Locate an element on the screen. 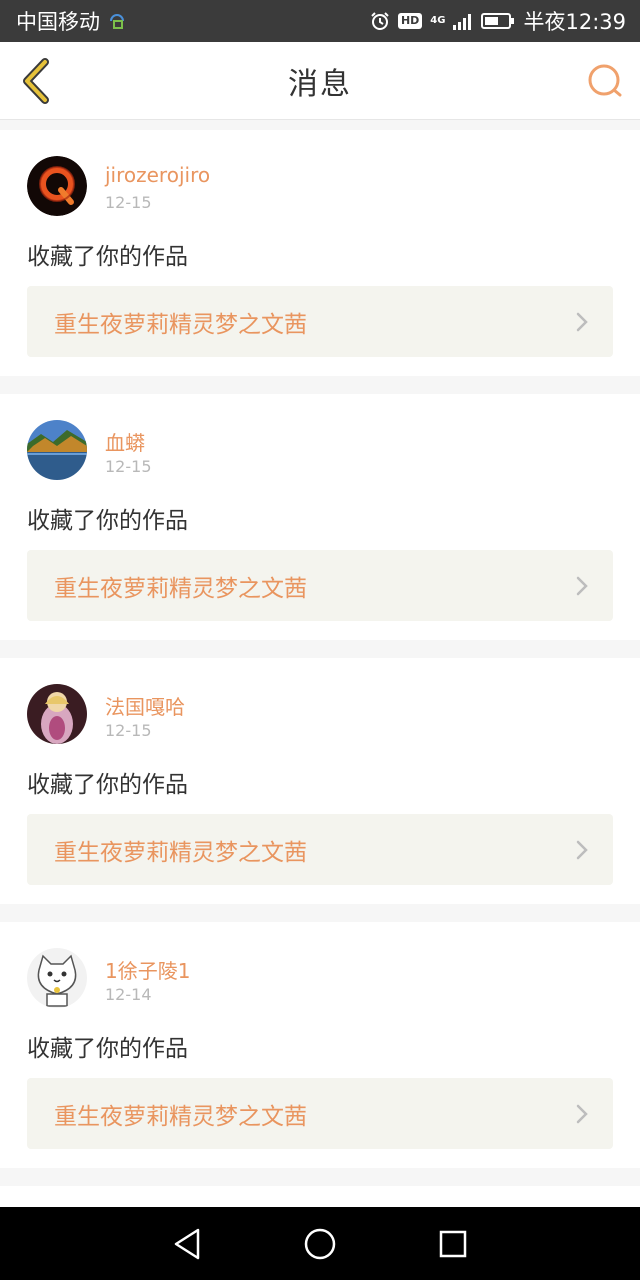 Image resolution: width=640 pixels, height=1280 pixels. nav-home-button is located at coordinates (320, 1244).